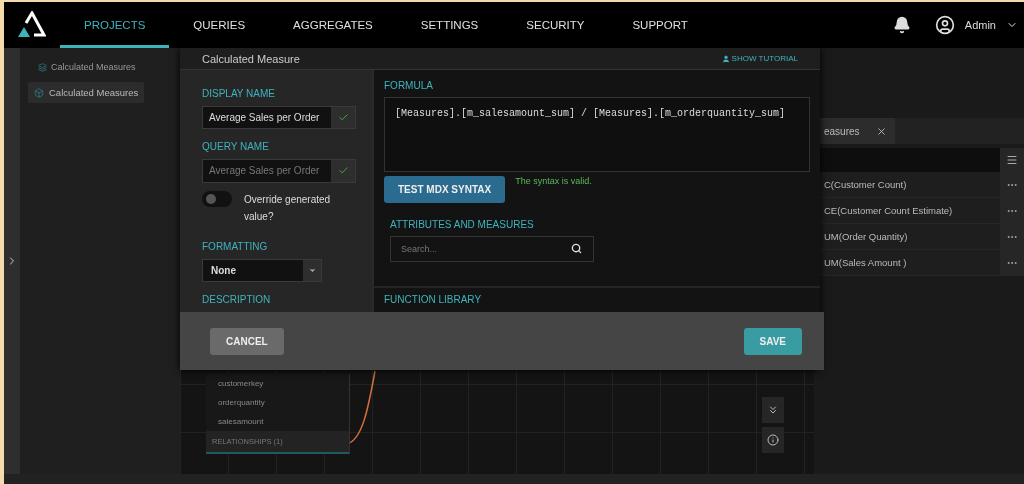 This screenshot has width=1024, height=484. What do you see at coordinates (86, 92) in the screenshot?
I see `sidebar-button: Calculated Measures` at bounding box center [86, 92].